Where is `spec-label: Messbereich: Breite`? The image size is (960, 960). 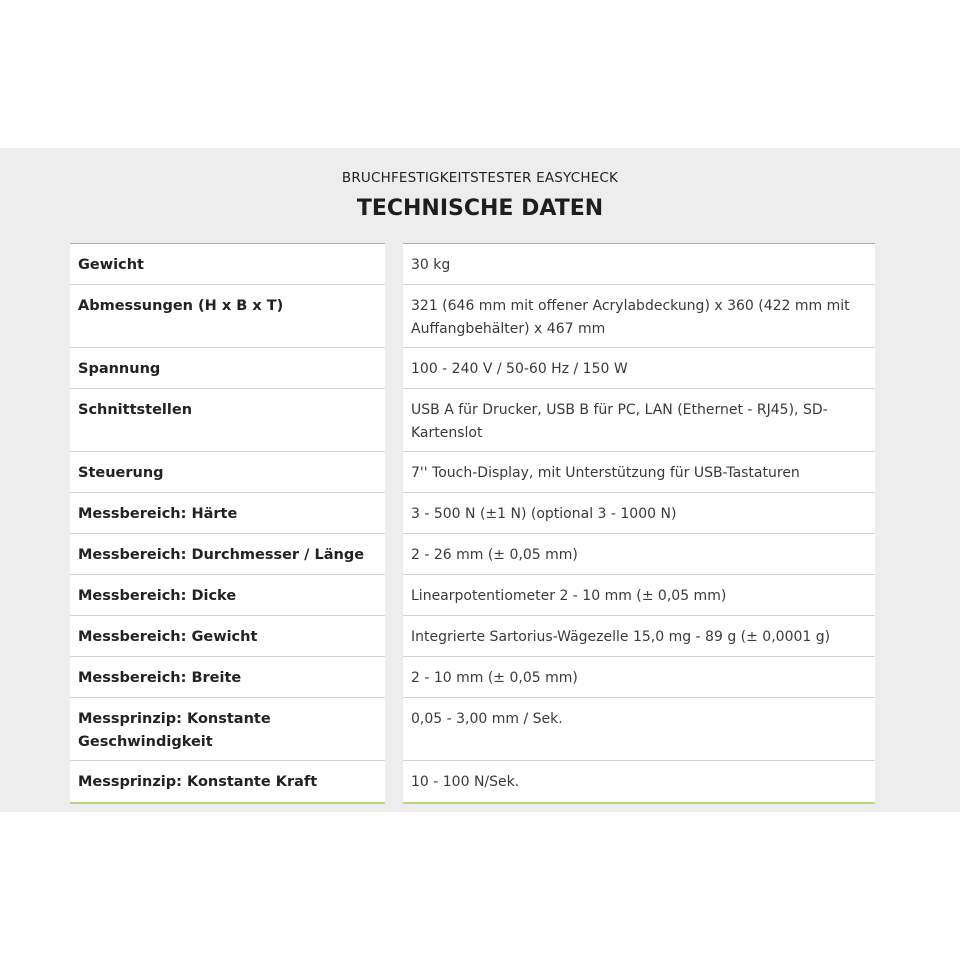
spec-label: Messbereich: Breite is located at coordinates (227, 677).